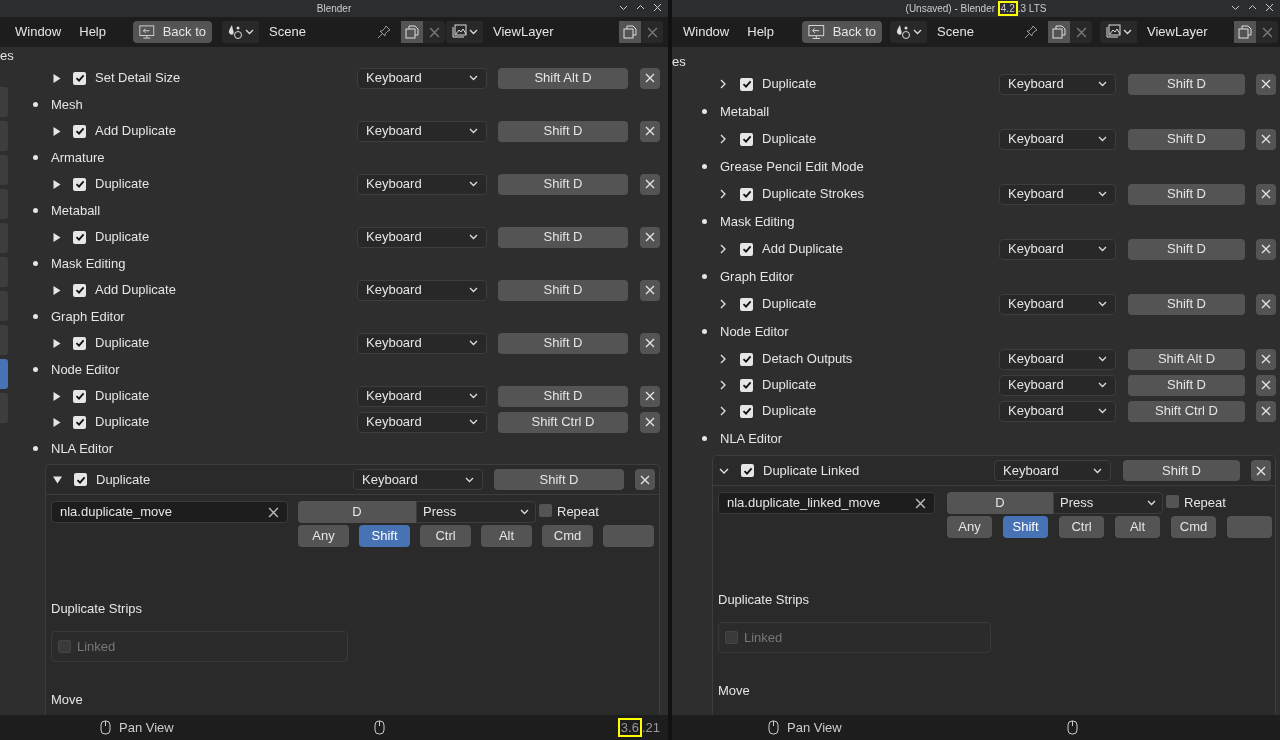  I want to click on modifier-toggle: Shift, so click(384, 536).